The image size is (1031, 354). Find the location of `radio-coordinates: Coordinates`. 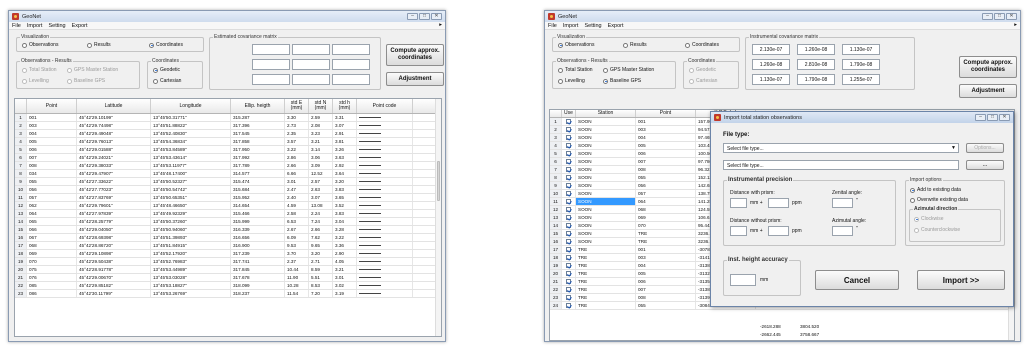

radio-coordinates: Coordinates is located at coordinates (166, 45).